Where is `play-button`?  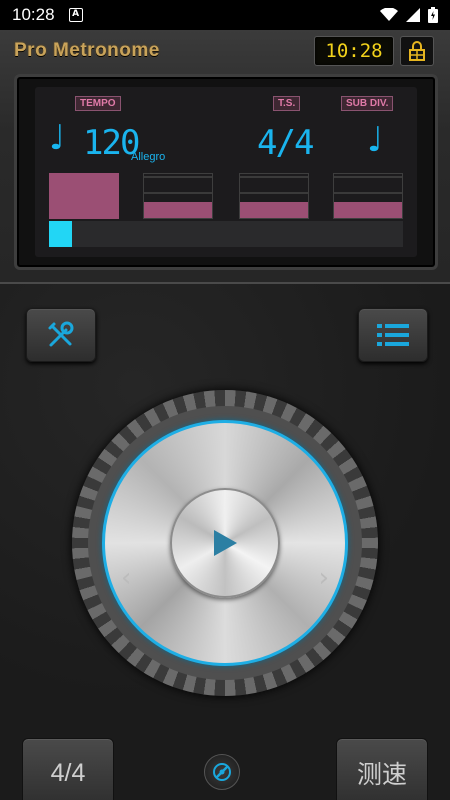 play-button is located at coordinates (225, 543).